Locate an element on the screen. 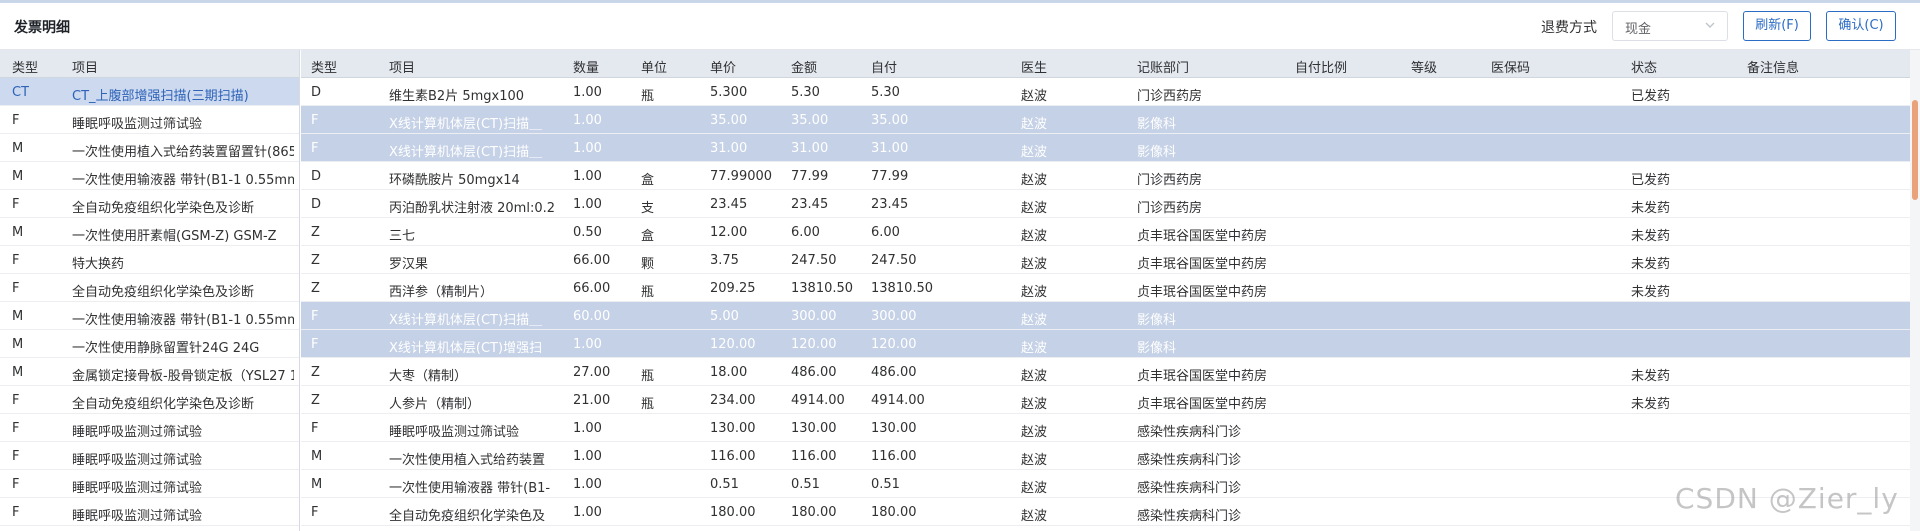 Image resolution: width=1920 pixels, height=531 pixels. right-cell-selfpay: 120.00 is located at coordinates (894, 344).